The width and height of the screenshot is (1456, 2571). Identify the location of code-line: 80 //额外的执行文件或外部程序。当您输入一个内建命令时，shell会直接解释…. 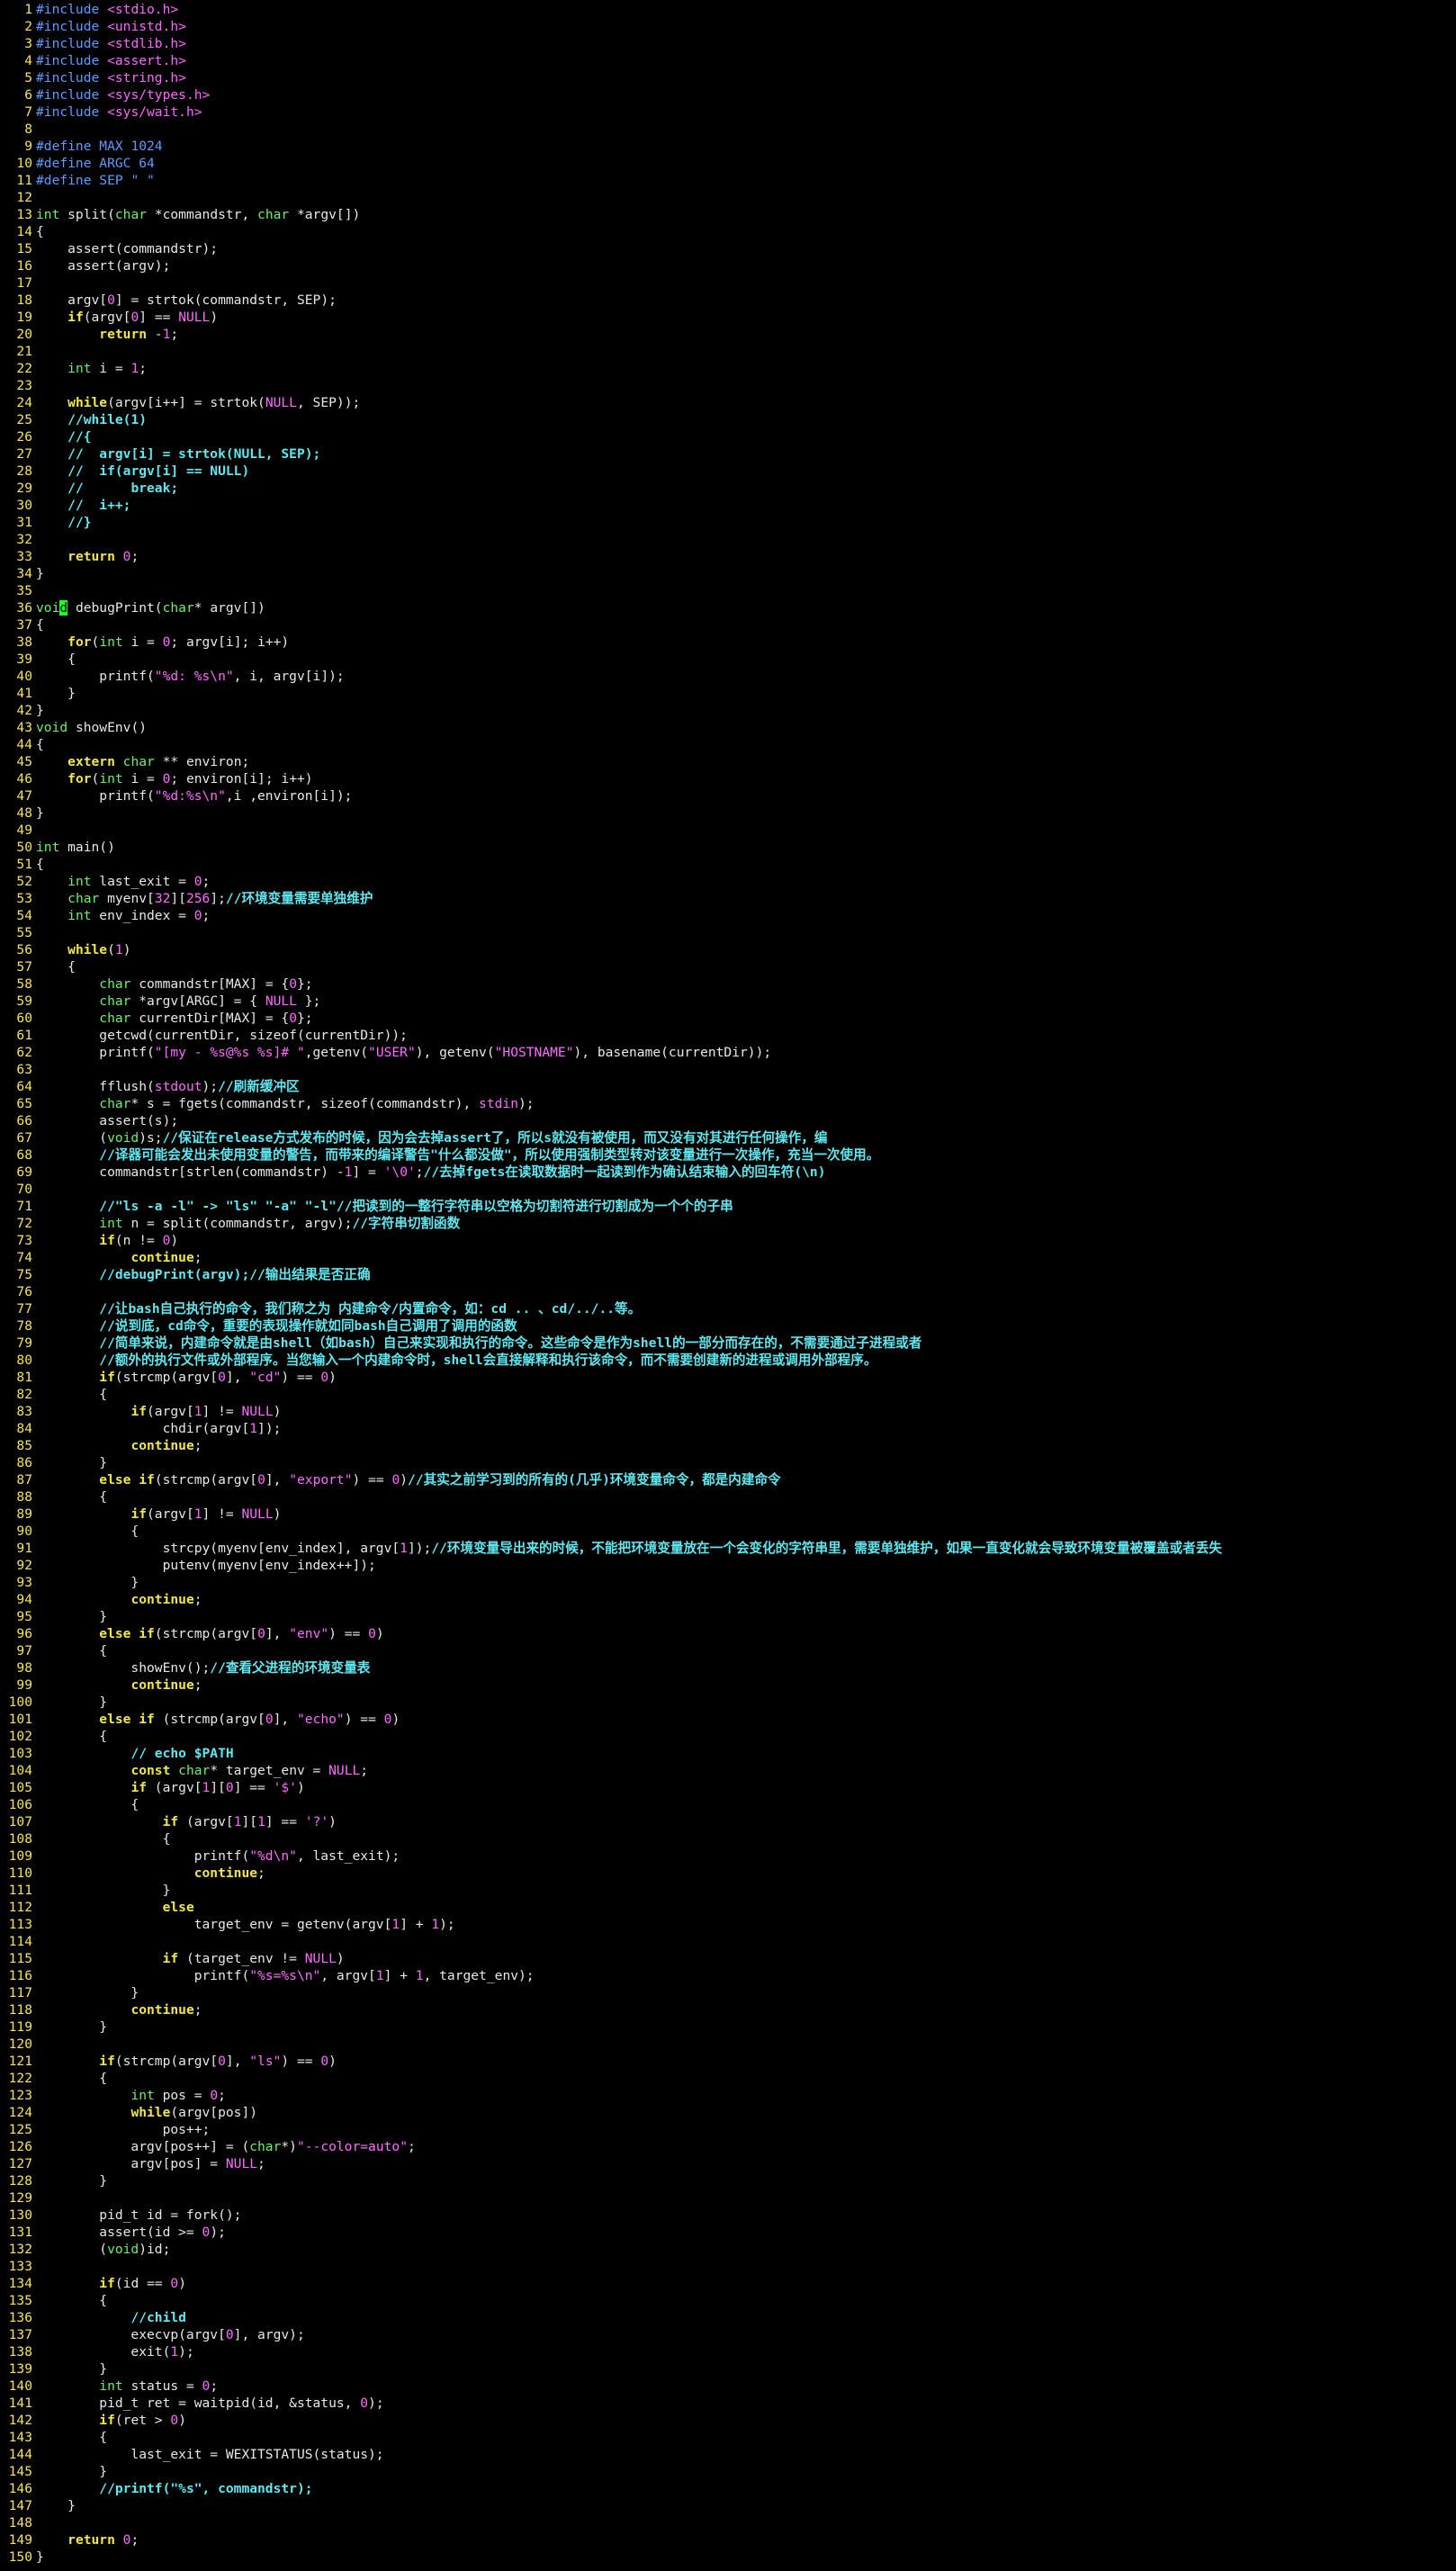
(728, 1360).